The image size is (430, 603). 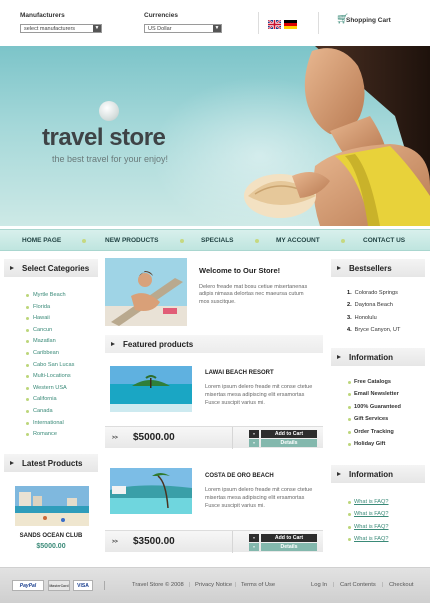 I want to click on double-arrow-icon: >>, so click(x=115, y=438).